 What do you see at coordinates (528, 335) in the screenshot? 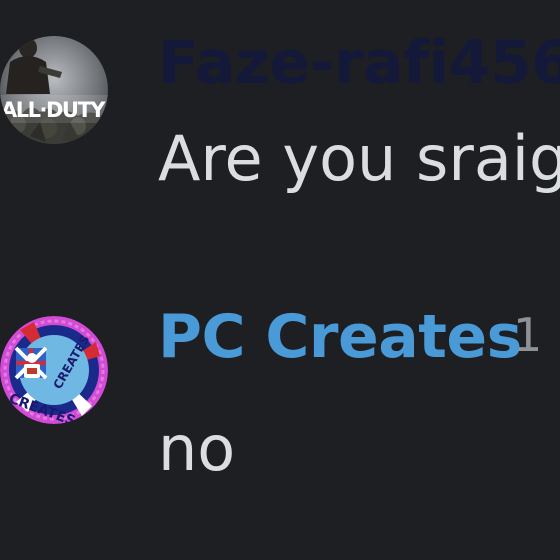
I see `message-timestamp: 1` at bounding box center [528, 335].